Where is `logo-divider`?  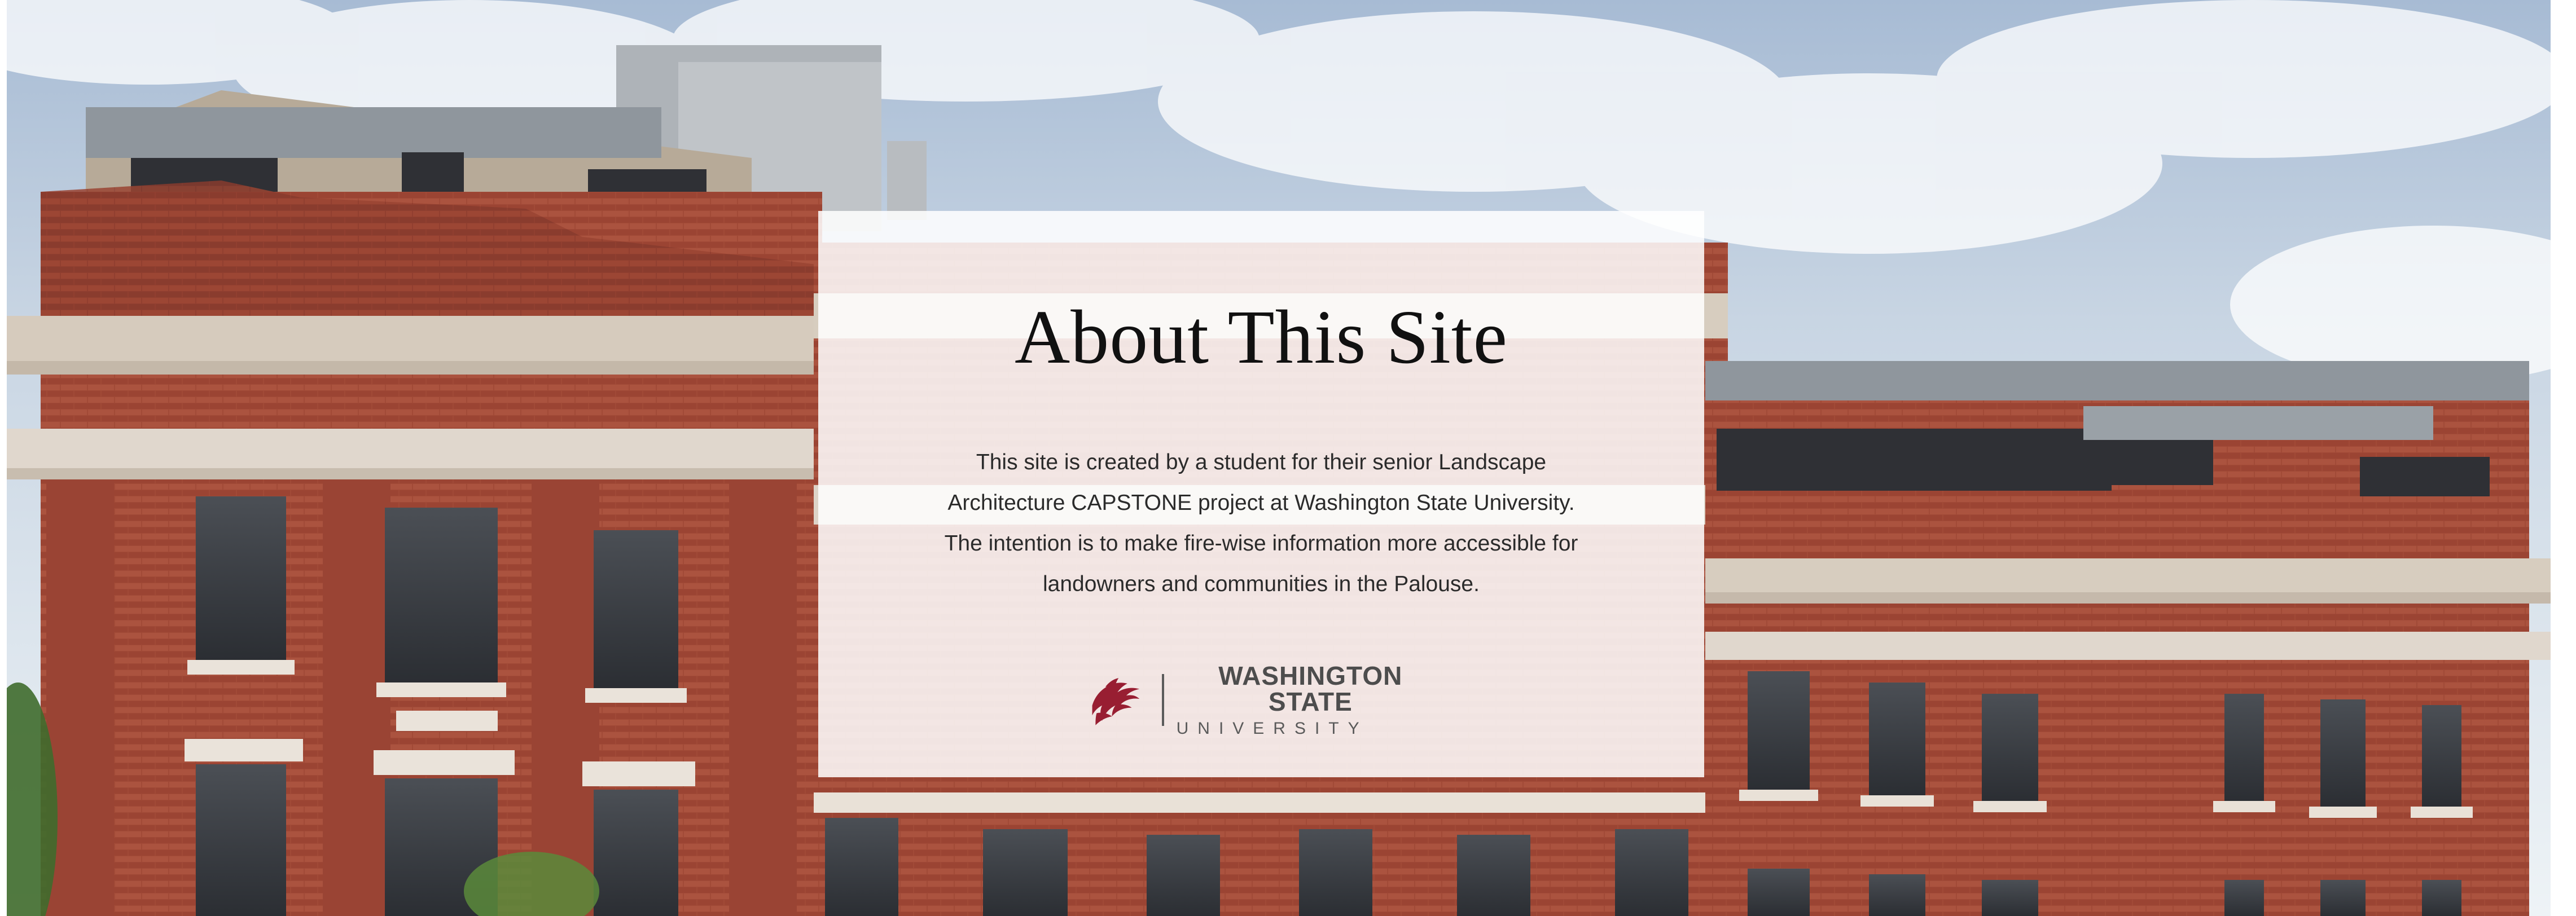 logo-divider is located at coordinates (1162, 700).